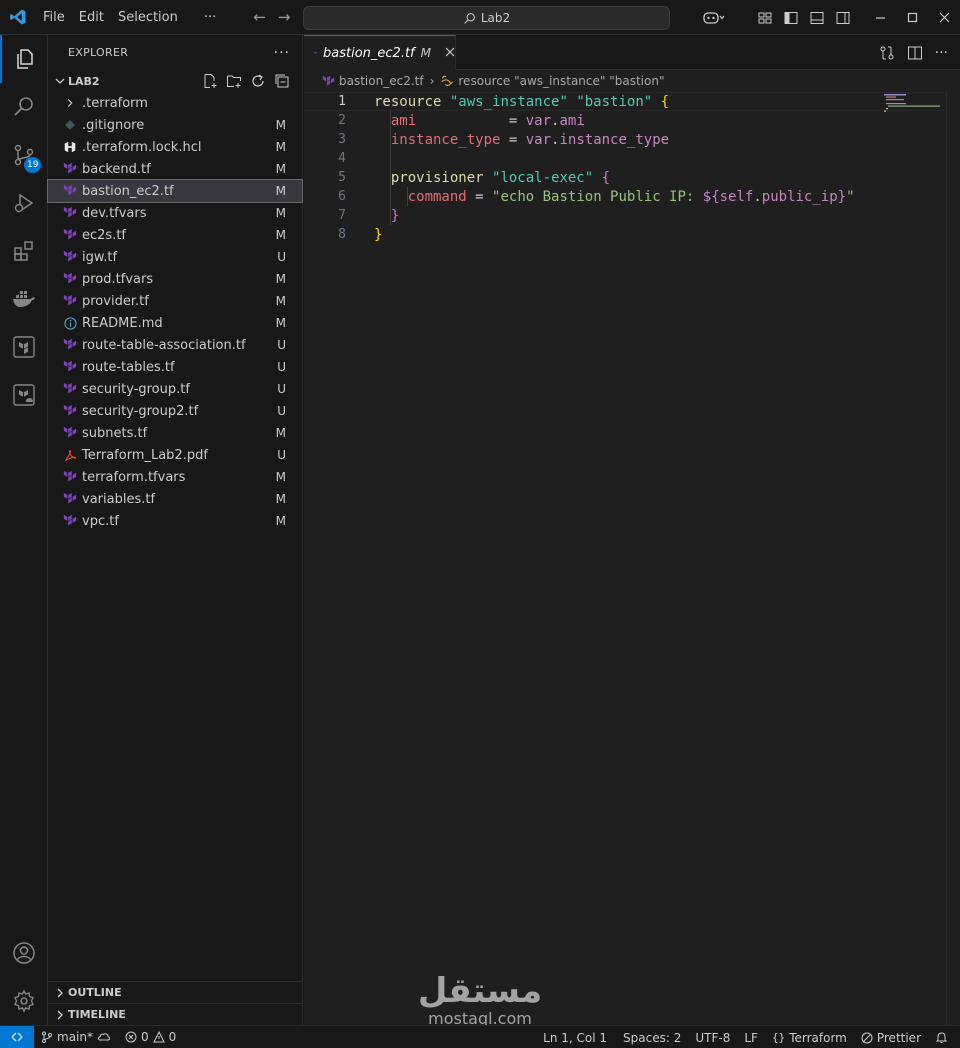 The width and height of the screenshot is (960, 1048). I want to click on file-name: Terraform_Lab2.pdf, so click(145, 455).